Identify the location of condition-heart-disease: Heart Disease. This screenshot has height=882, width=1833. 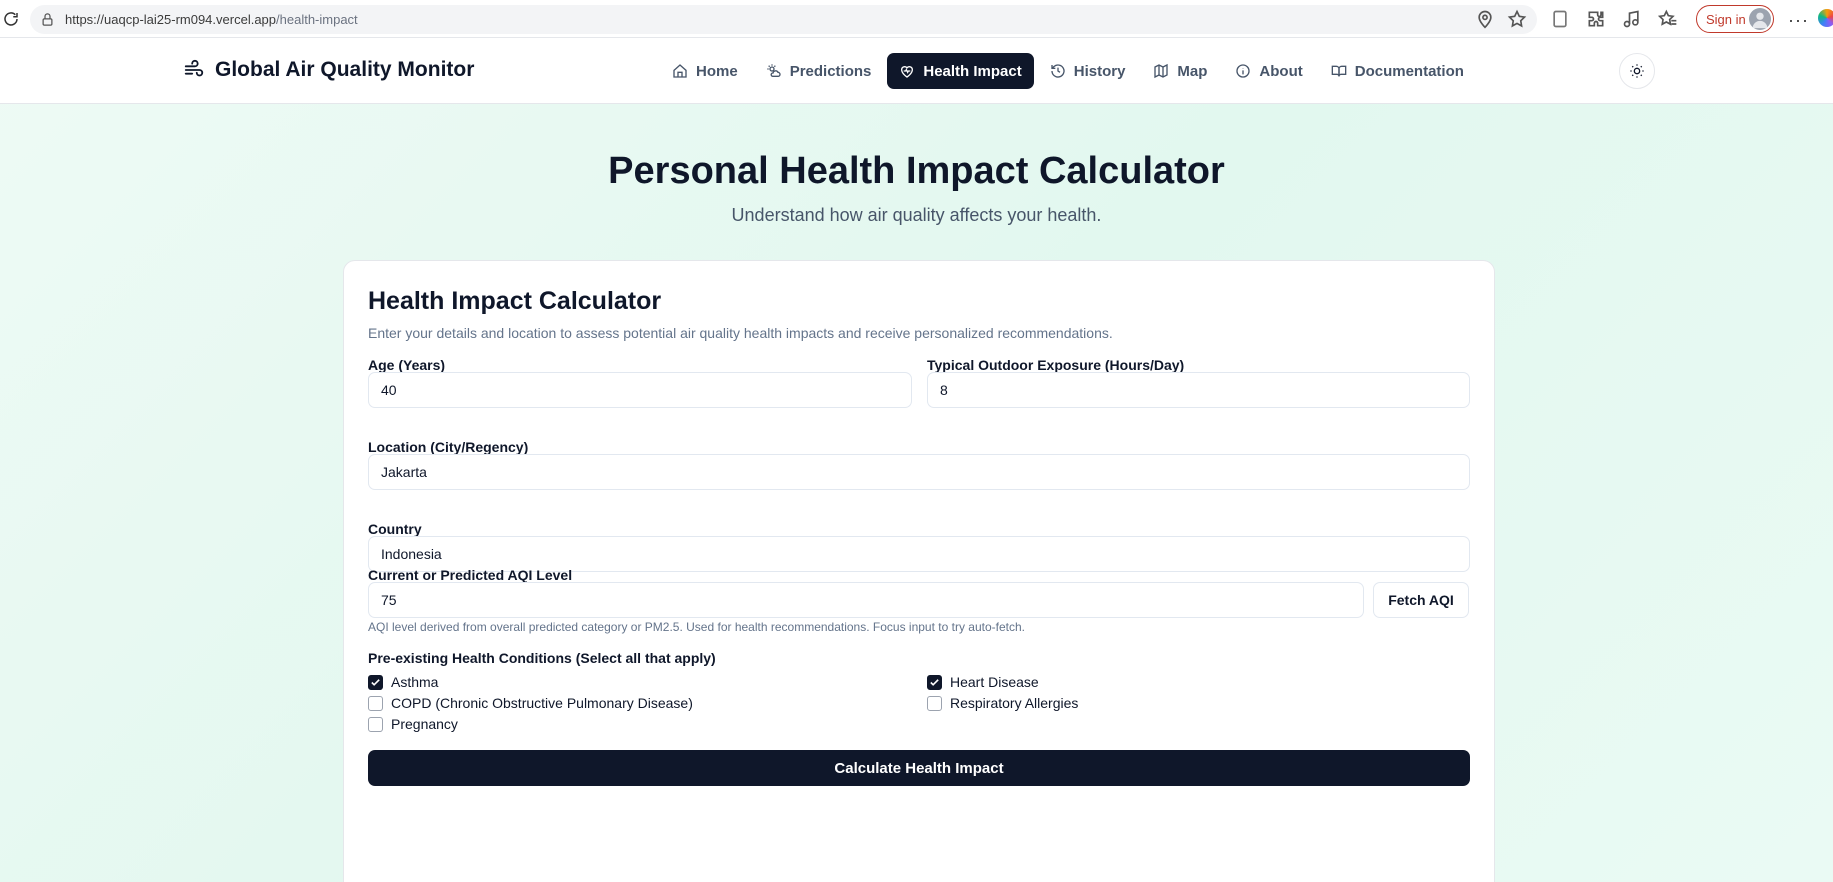
(983, 682).